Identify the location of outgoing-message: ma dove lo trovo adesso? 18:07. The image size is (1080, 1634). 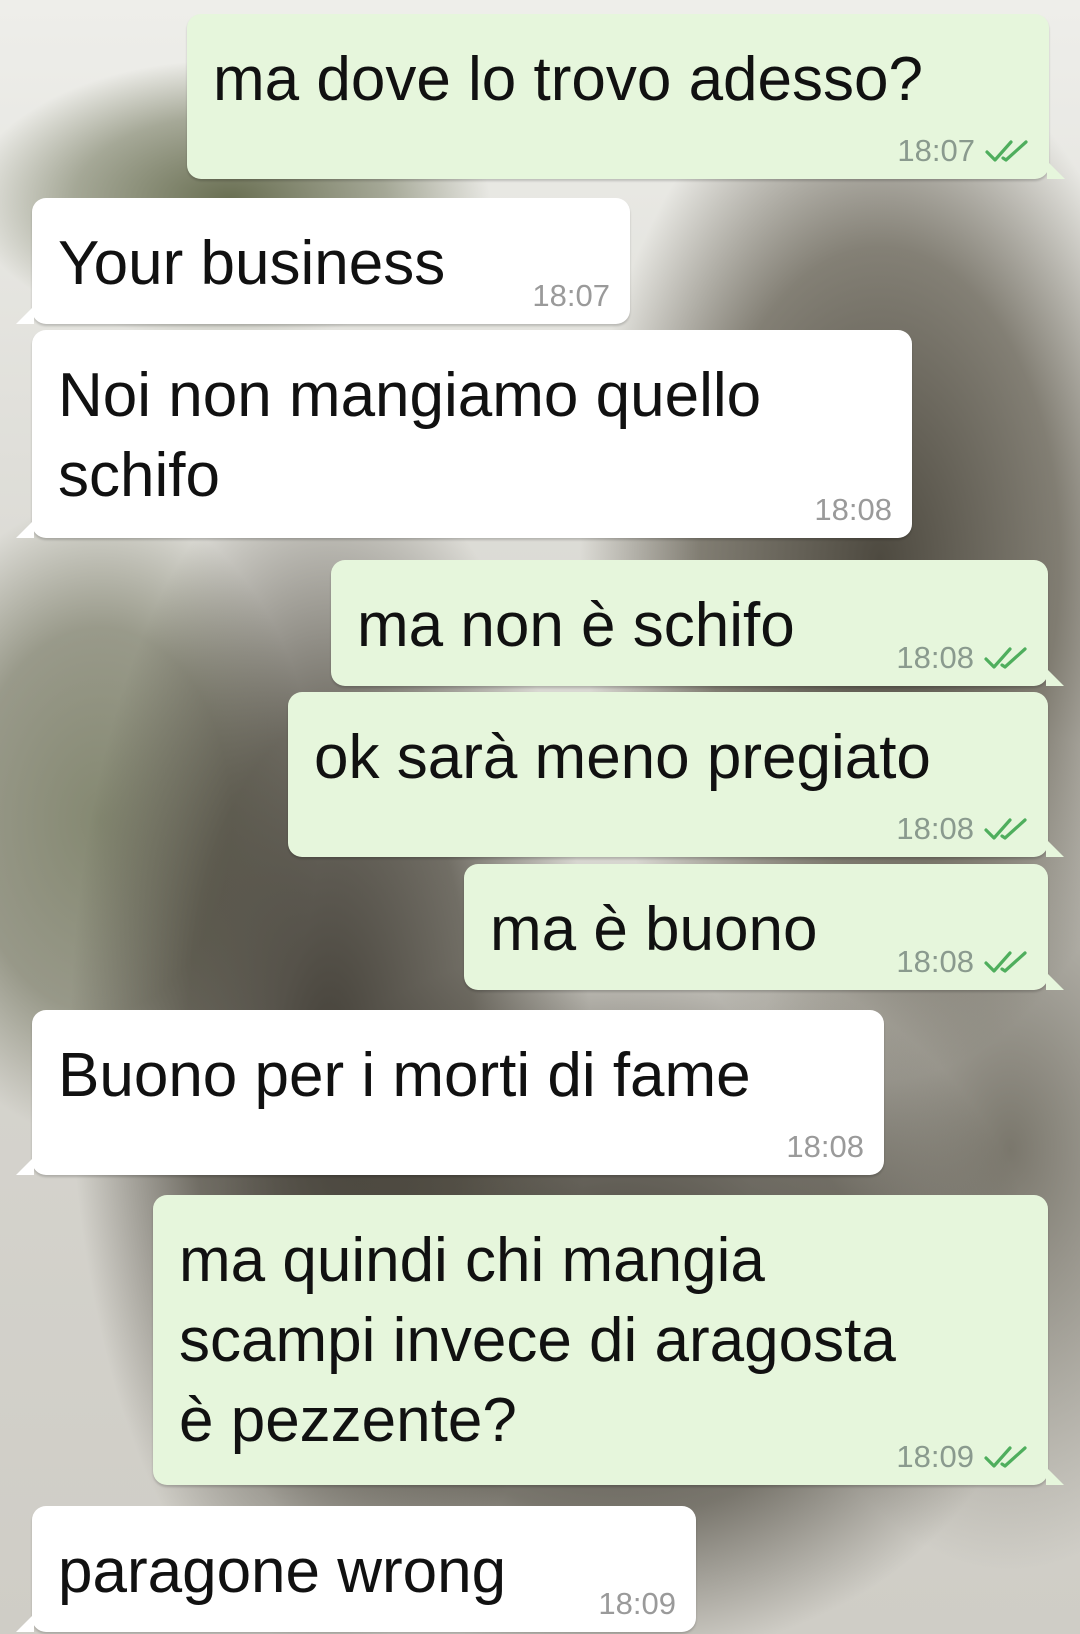
(626, 96).